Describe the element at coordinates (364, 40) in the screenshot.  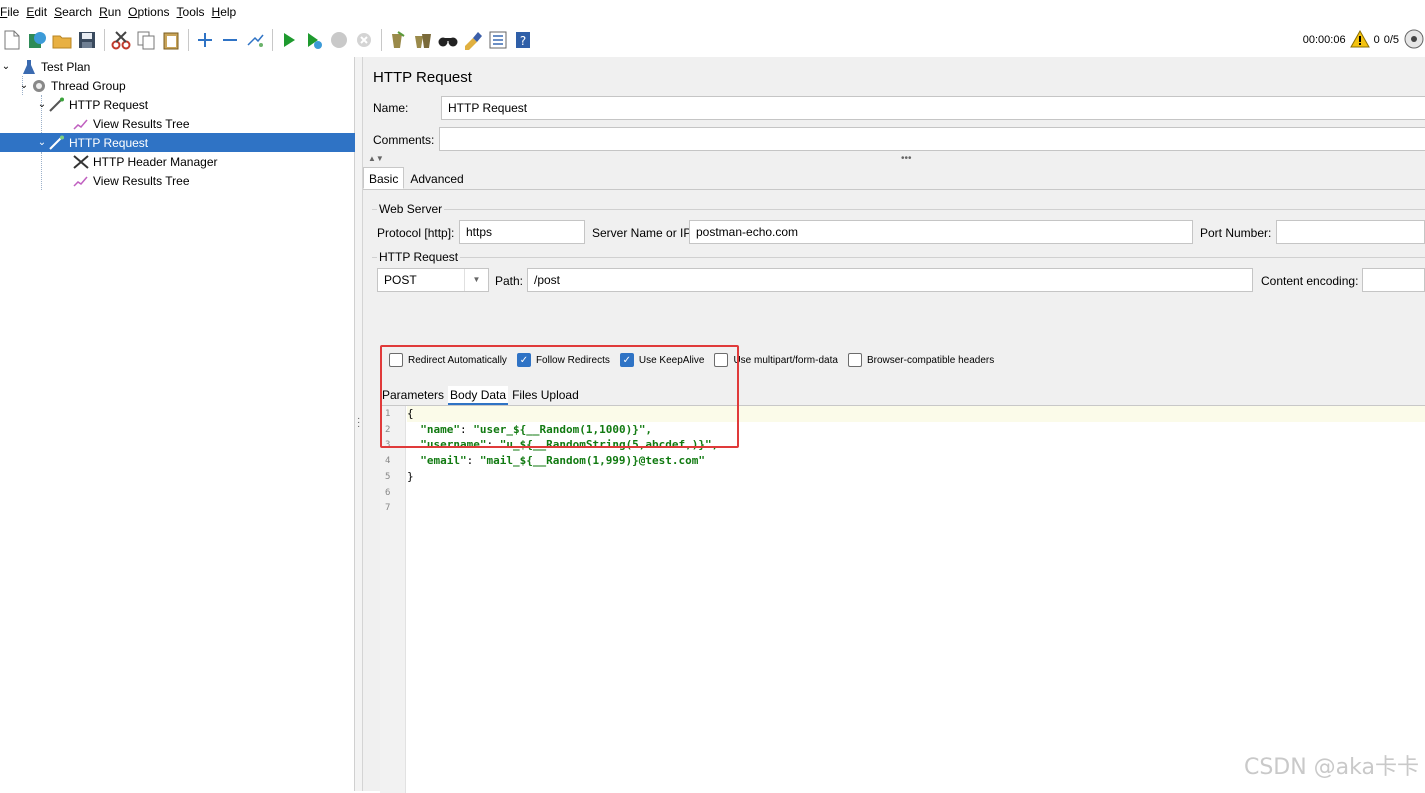
I see `shutdown-icon` at that location.